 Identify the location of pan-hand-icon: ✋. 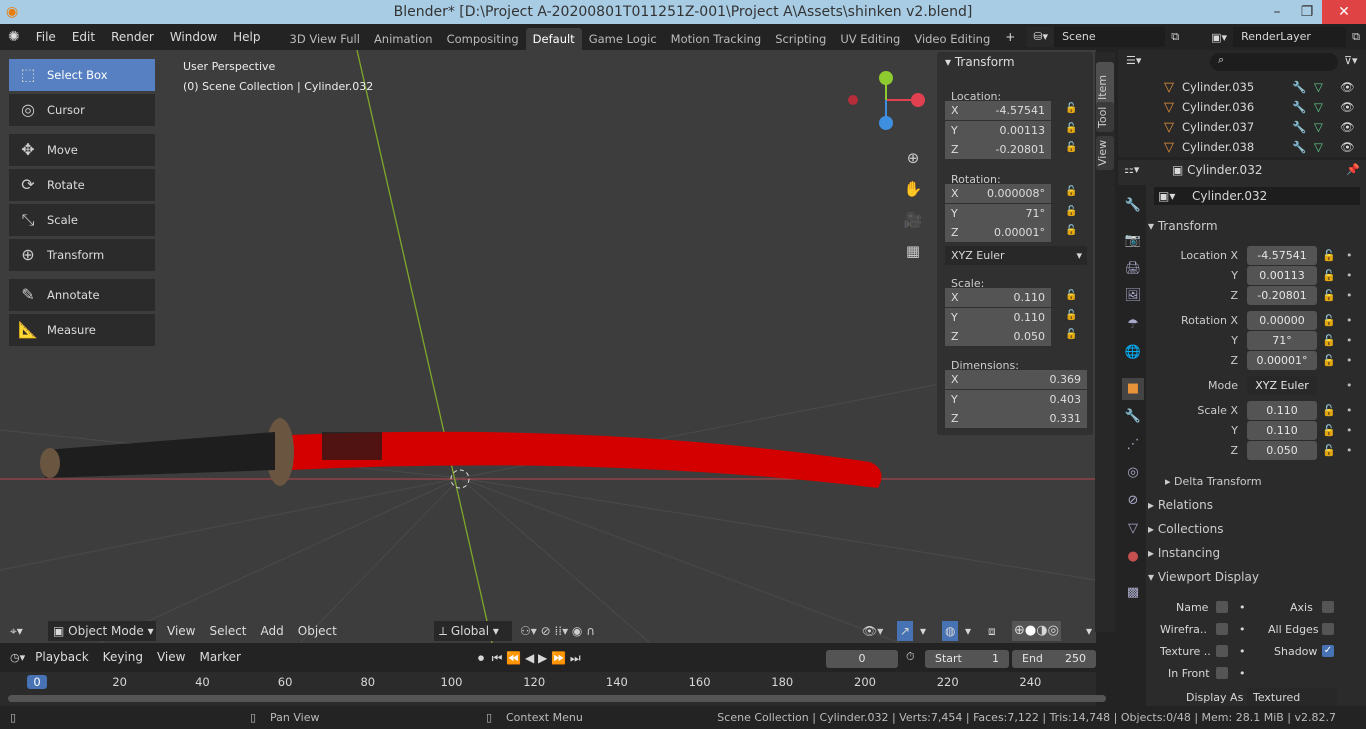
(913, 189).